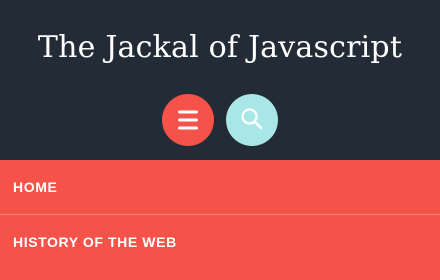 This screenshot has height=280, width=440. Describe the element at coordinates (35, 187) in the screenshot. I see `nav-item-label: HOME` at that location.